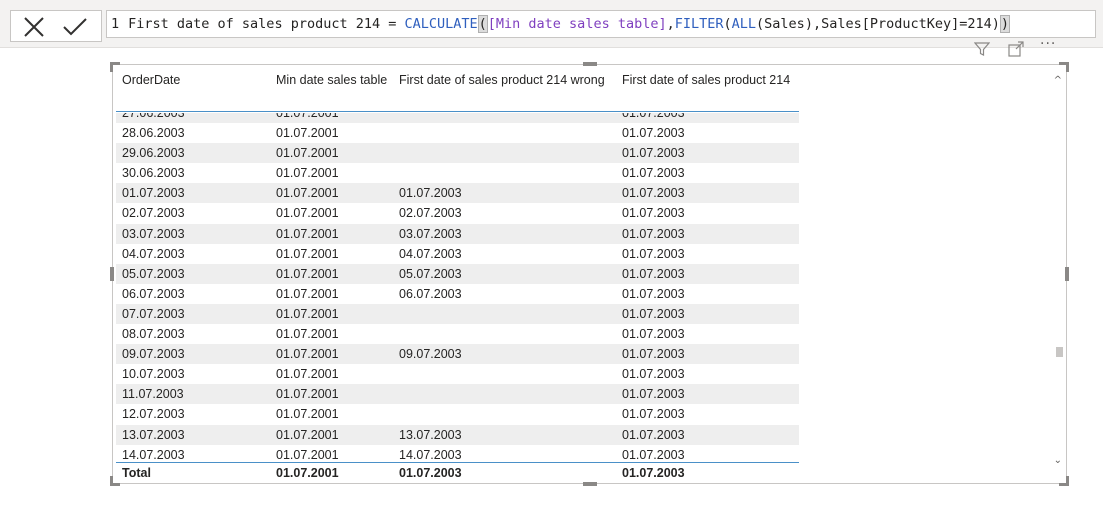  I want to click on total-label: Total, so click(136, 473).